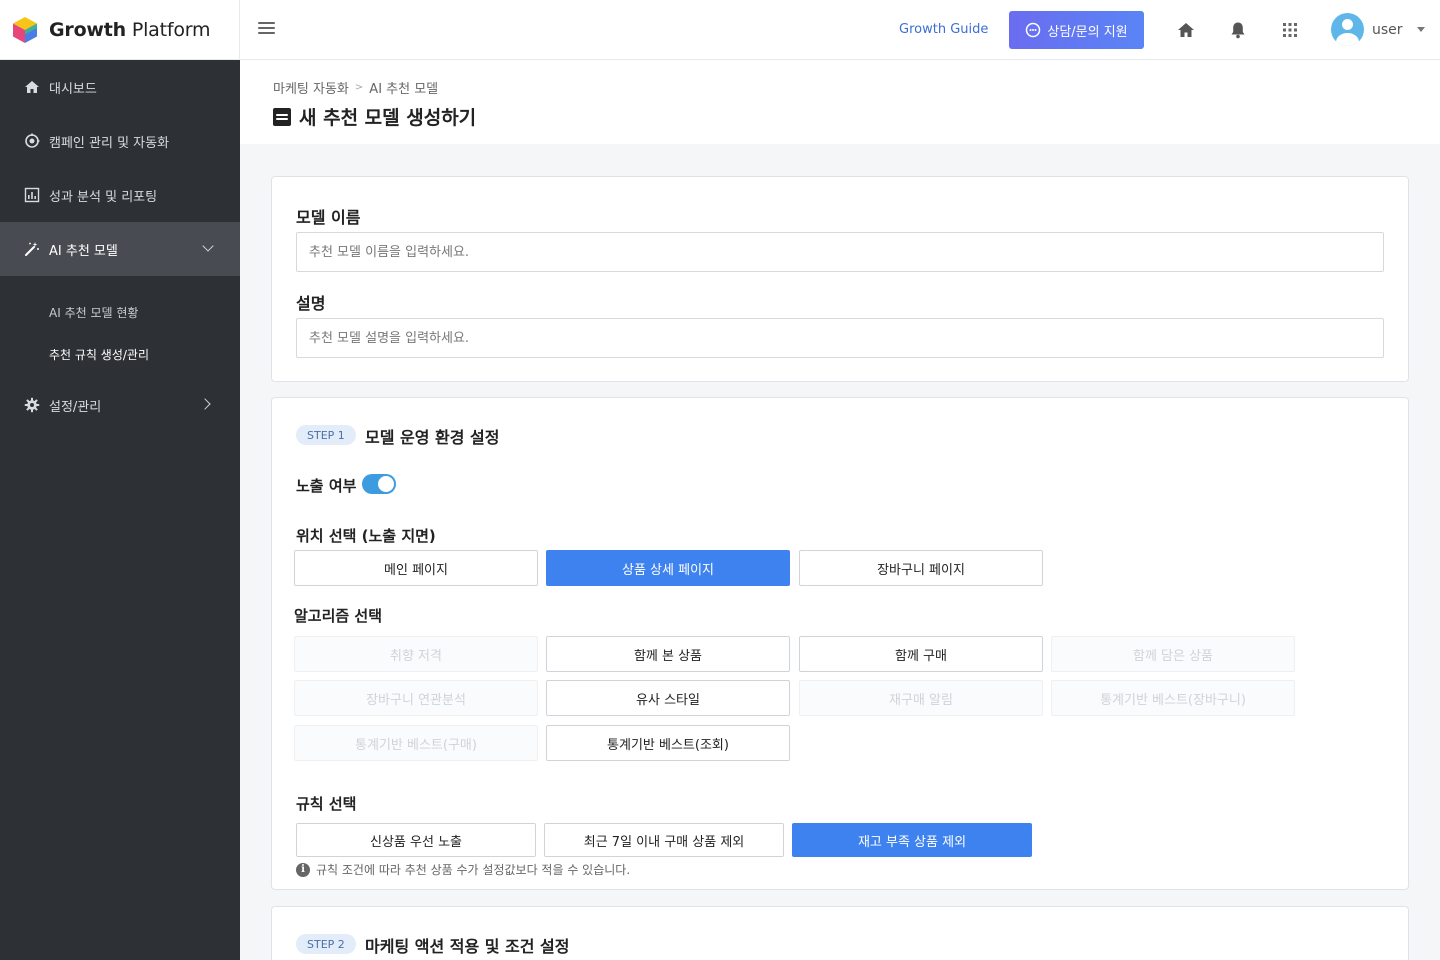  I want to click on sidebar-item-label: AI 추천 모델, so click(83, 251).